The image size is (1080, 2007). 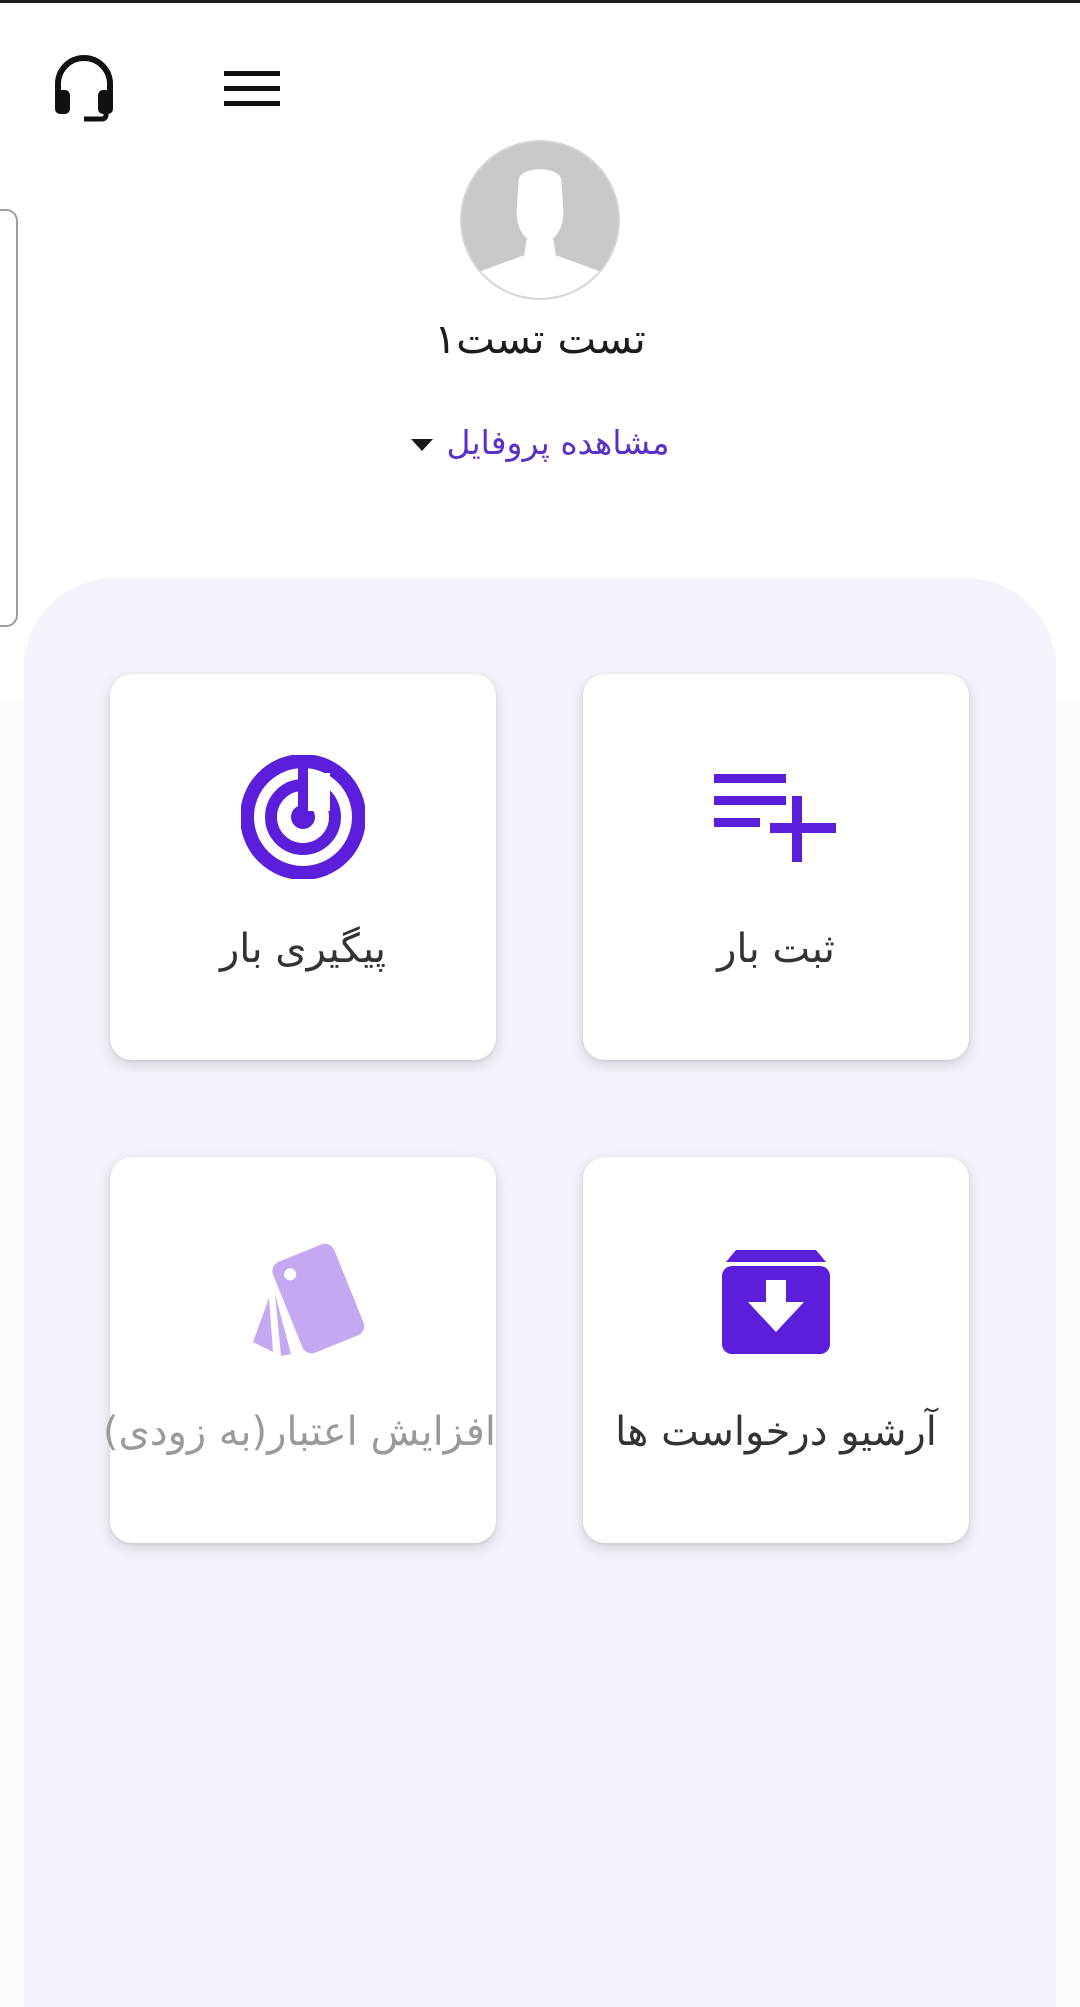 What do you see at coordinates (303, 949) in the screenshot?
I see `track-load-label: پیگیری بار` at bounding box center [303, 949].